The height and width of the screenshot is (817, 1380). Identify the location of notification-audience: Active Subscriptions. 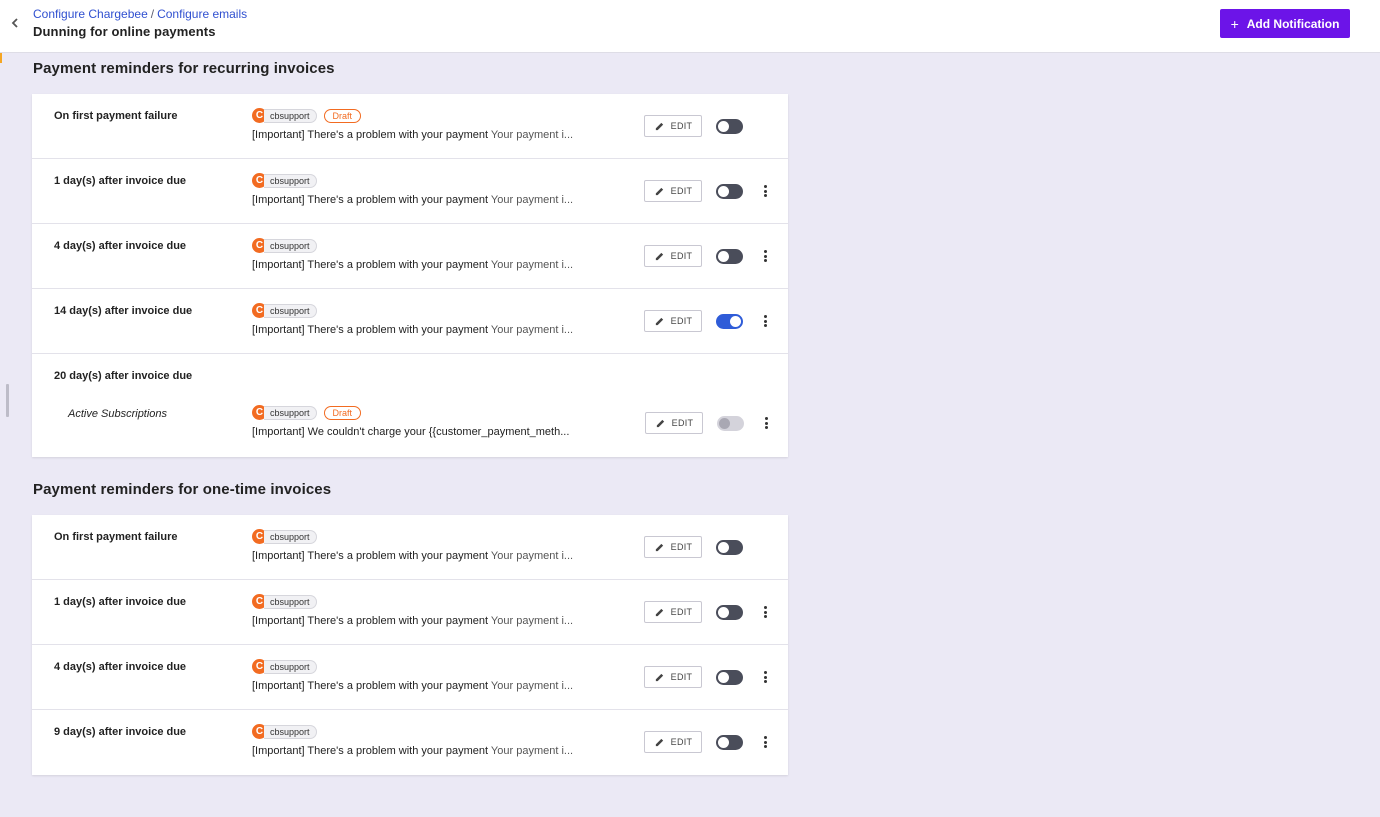
(118, 414).